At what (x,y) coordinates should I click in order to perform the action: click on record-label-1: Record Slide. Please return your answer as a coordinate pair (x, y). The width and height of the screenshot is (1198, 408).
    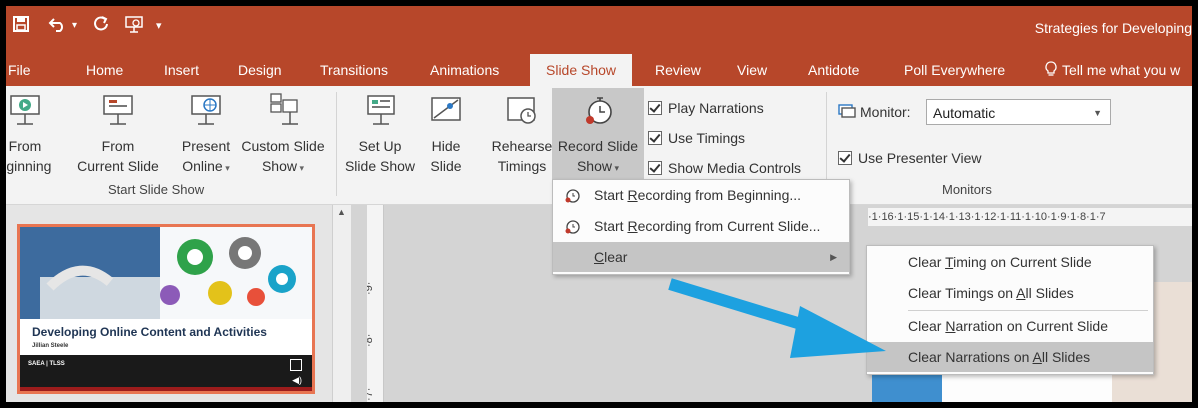
    Looking at the image, I should click on (598, 146).